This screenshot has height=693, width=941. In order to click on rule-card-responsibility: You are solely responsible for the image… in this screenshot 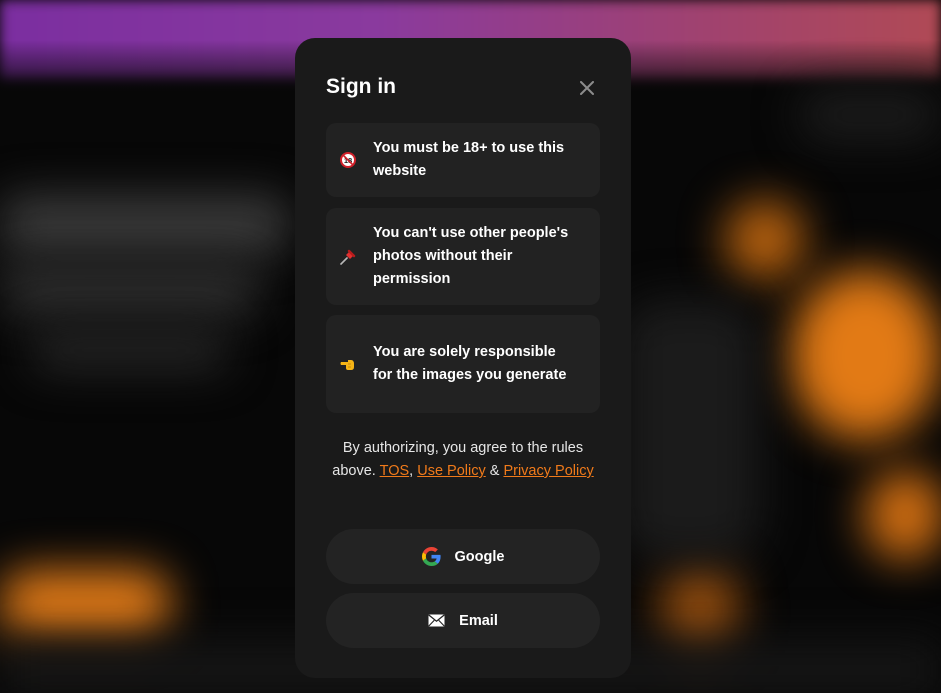, I will do `click(463, 364)`.